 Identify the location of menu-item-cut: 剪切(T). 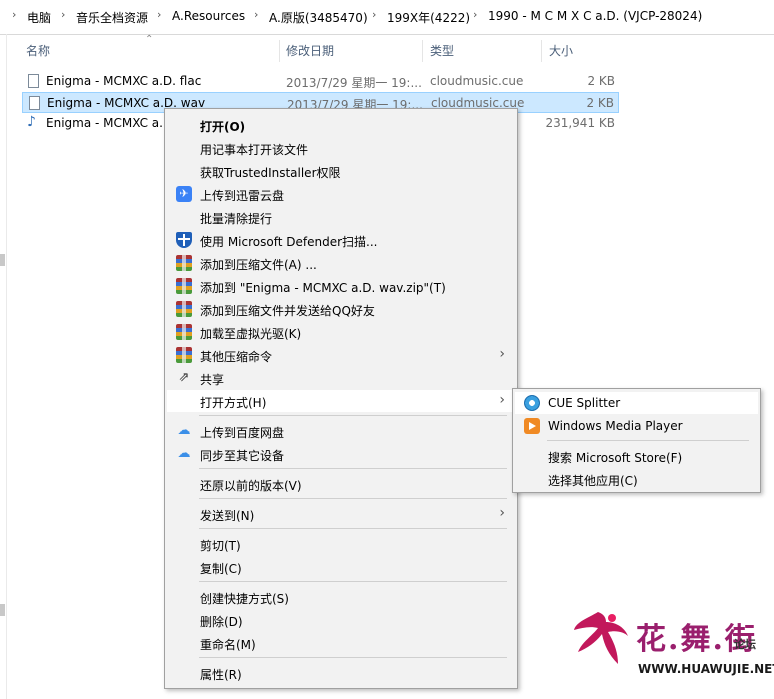
(341, 544).